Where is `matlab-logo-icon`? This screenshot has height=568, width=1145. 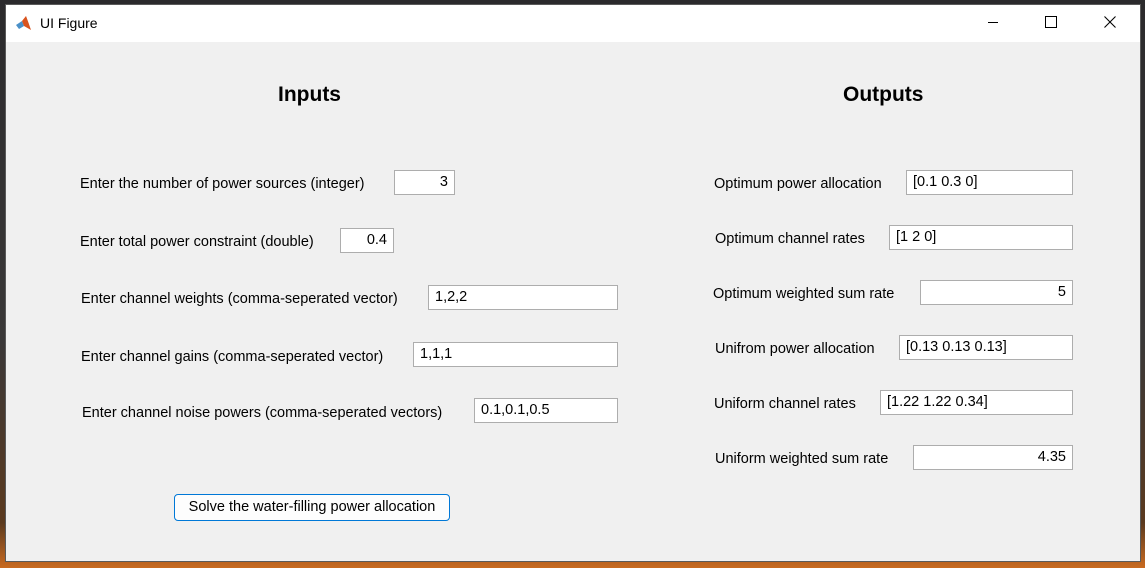
matlab-logo-icon is located at coordinates (24, 23).